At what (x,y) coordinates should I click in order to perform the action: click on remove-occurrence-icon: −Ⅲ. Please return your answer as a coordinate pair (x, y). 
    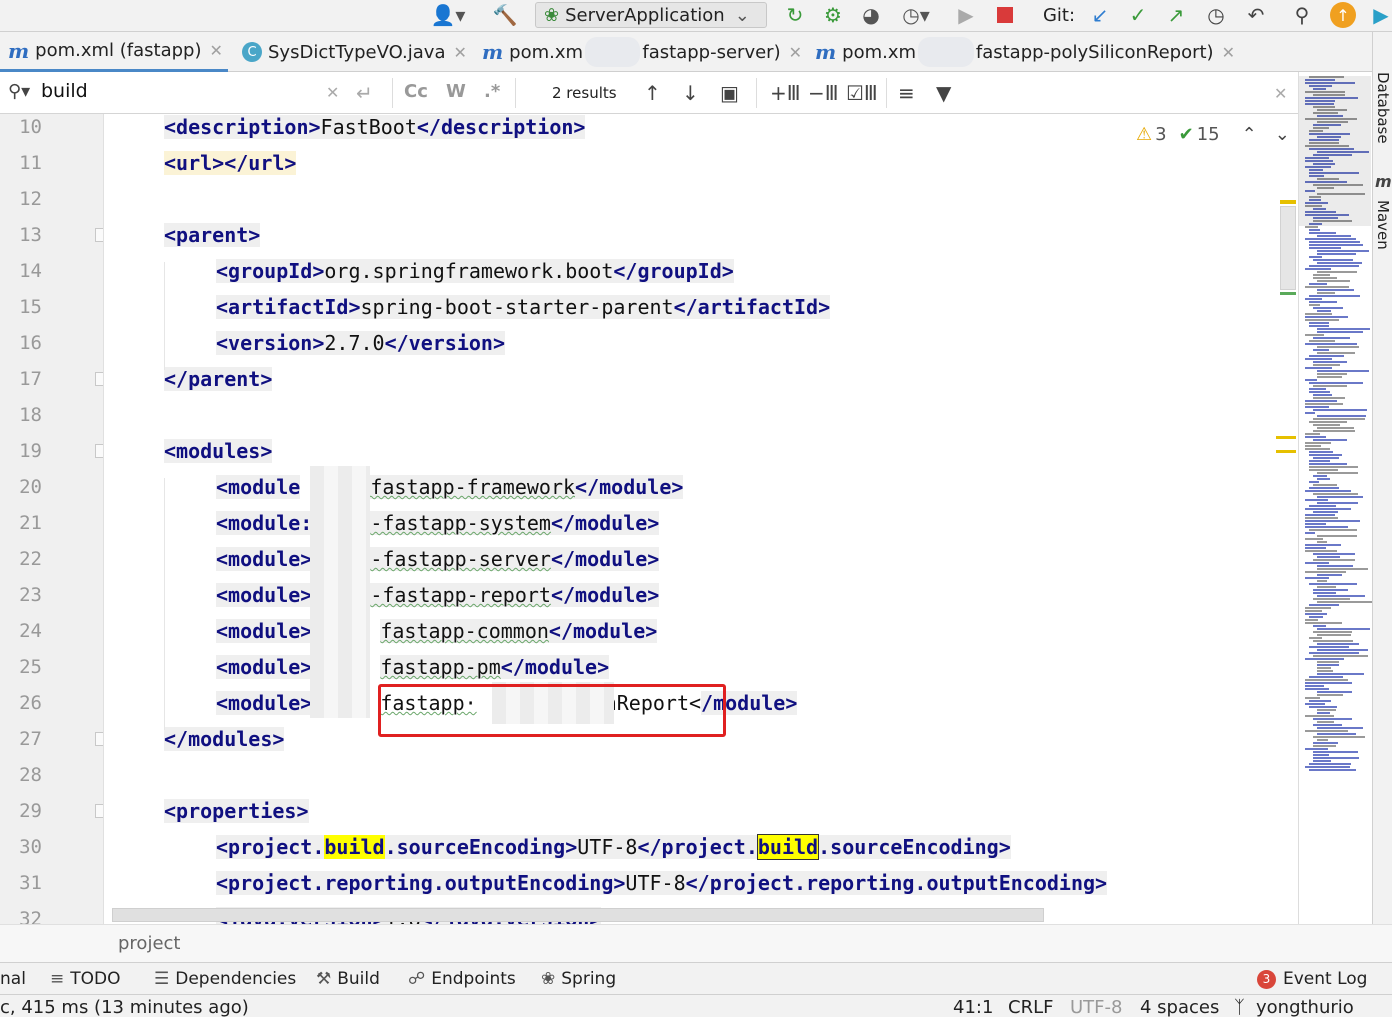
    Looking at the image, I should click on (823, 93).